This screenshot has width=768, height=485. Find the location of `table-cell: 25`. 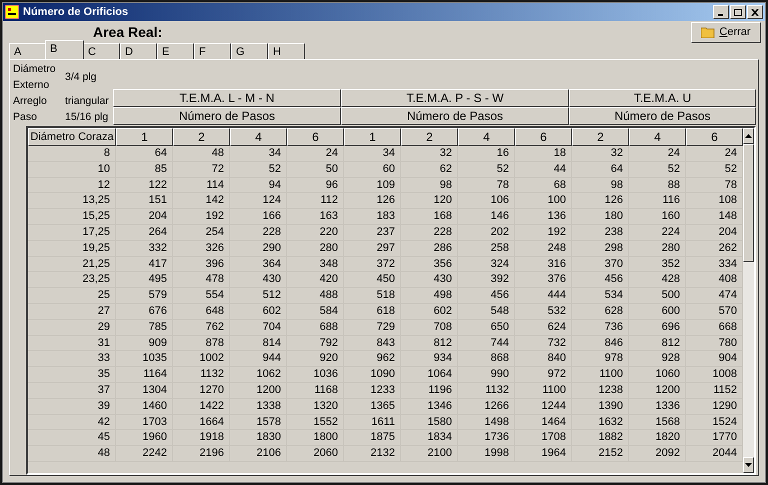

table-cell: 25 is located at coordinates (72, 296).